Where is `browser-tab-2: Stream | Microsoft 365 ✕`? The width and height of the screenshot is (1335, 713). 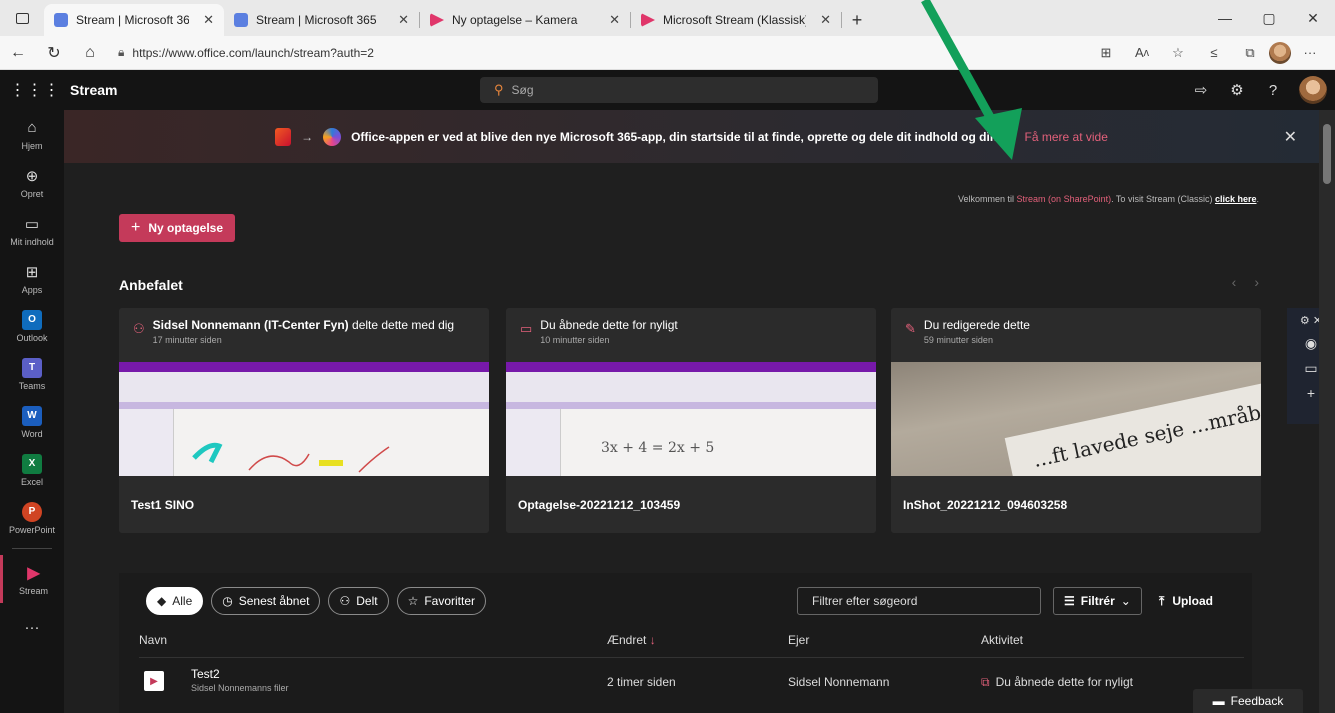
browser-tab-2: Stream | Microsoft 365 ✕ is located at coordinates (321, 20).